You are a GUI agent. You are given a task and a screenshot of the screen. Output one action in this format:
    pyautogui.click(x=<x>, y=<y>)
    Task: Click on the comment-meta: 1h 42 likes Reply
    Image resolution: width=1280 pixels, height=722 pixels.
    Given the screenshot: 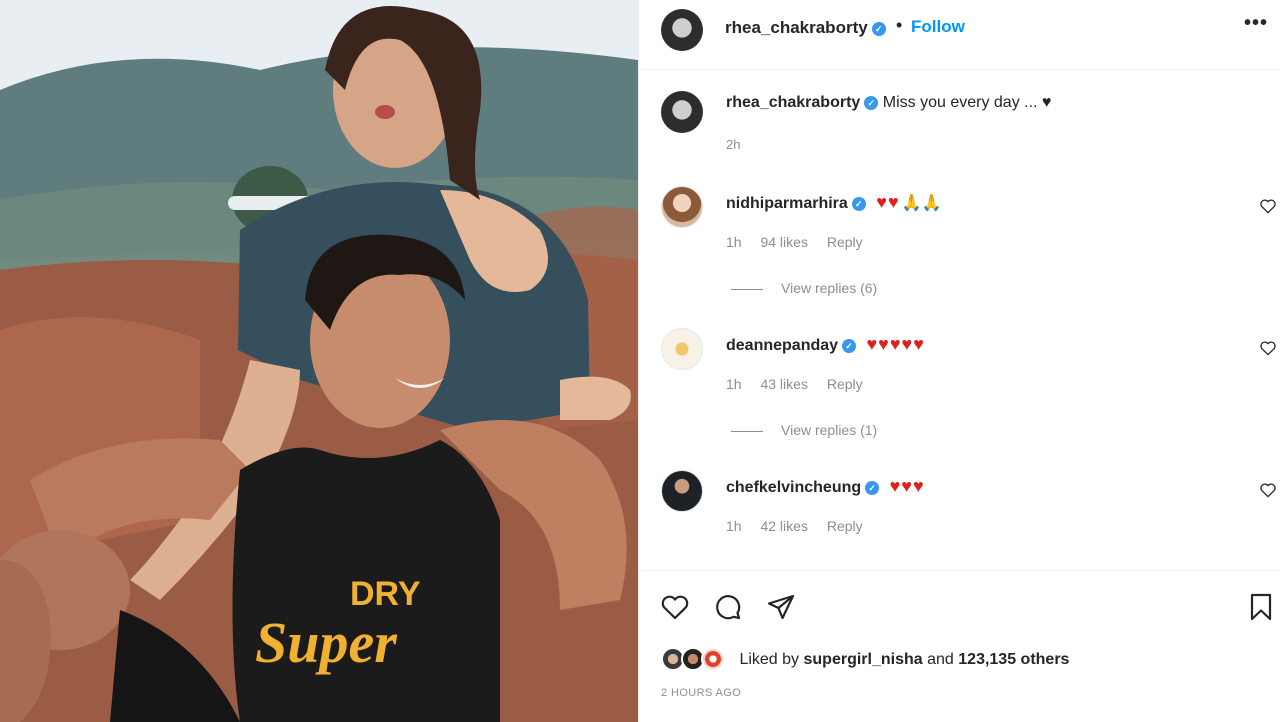 What is the action you would take?
    pyautogui.click(x=802, y=526)
    